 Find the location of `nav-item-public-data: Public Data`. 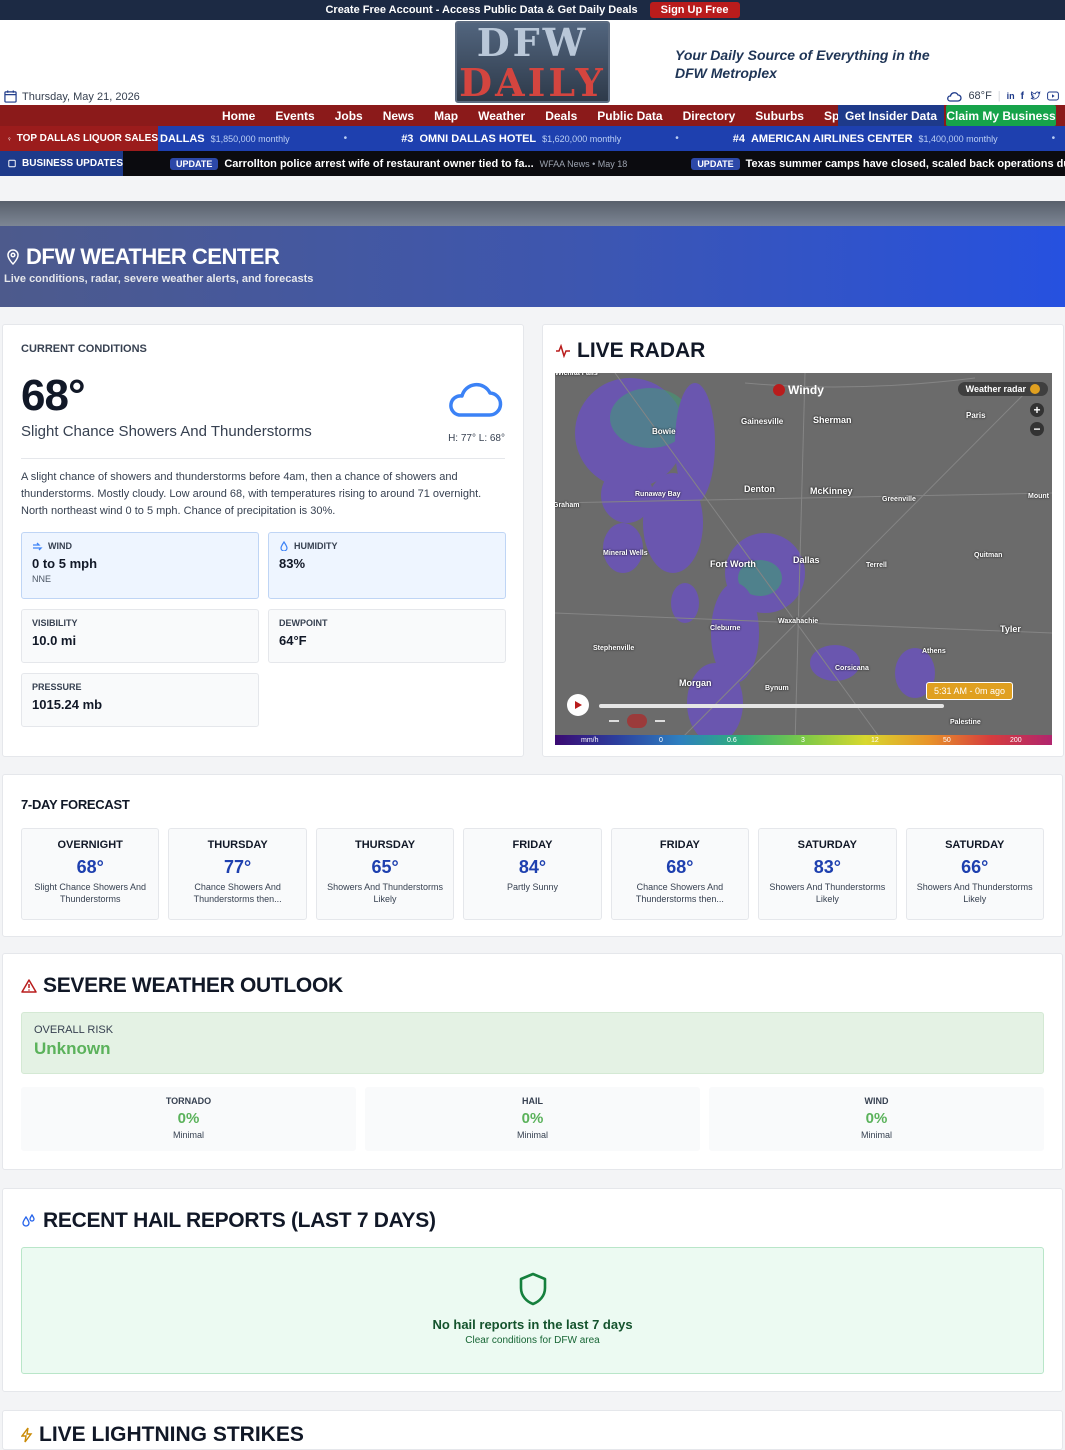

nav-item-public-data: Public Data is located at coordinates (629, 116).